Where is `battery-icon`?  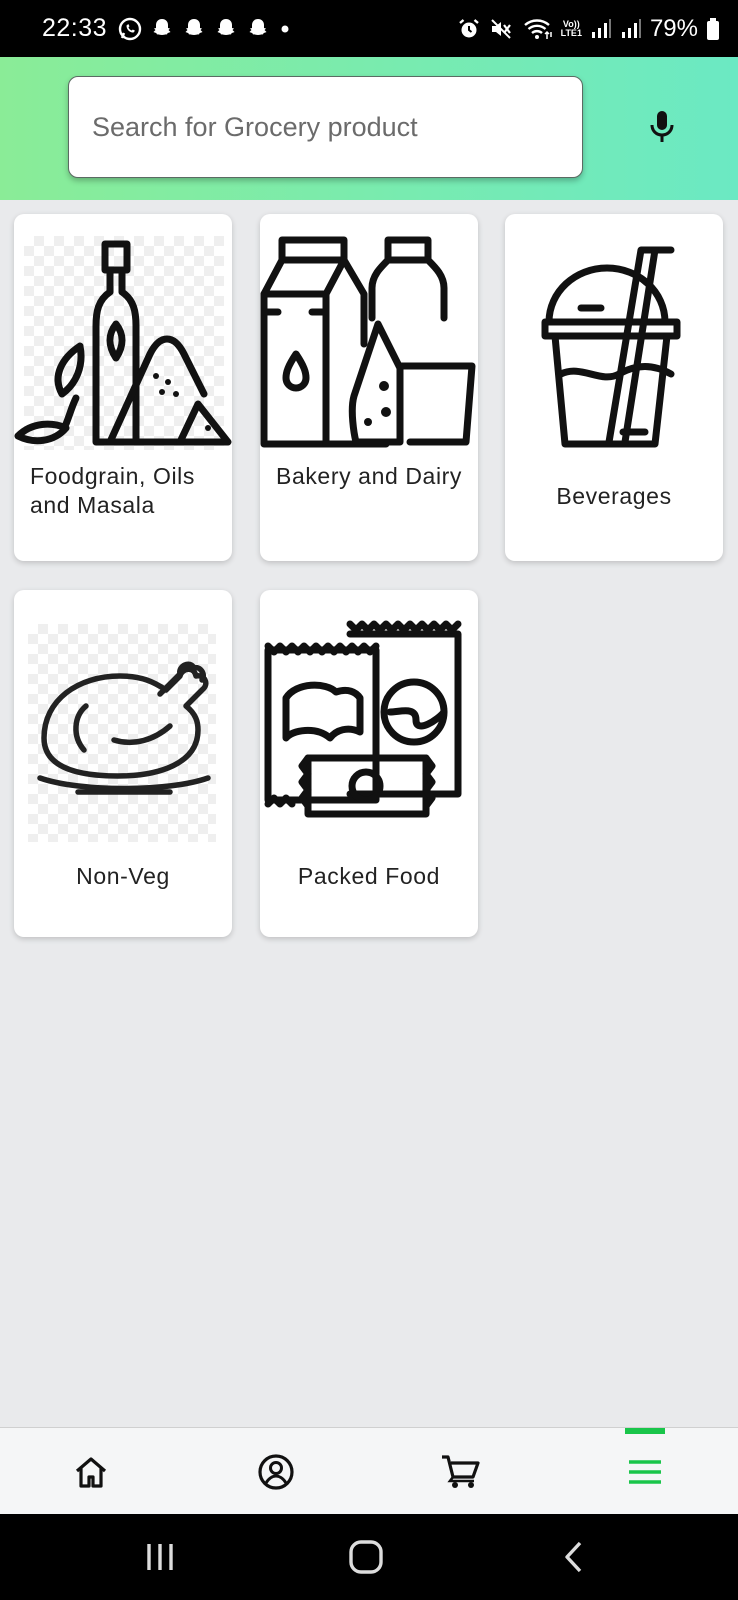
battery-icon is located at coordinates (713, 28).